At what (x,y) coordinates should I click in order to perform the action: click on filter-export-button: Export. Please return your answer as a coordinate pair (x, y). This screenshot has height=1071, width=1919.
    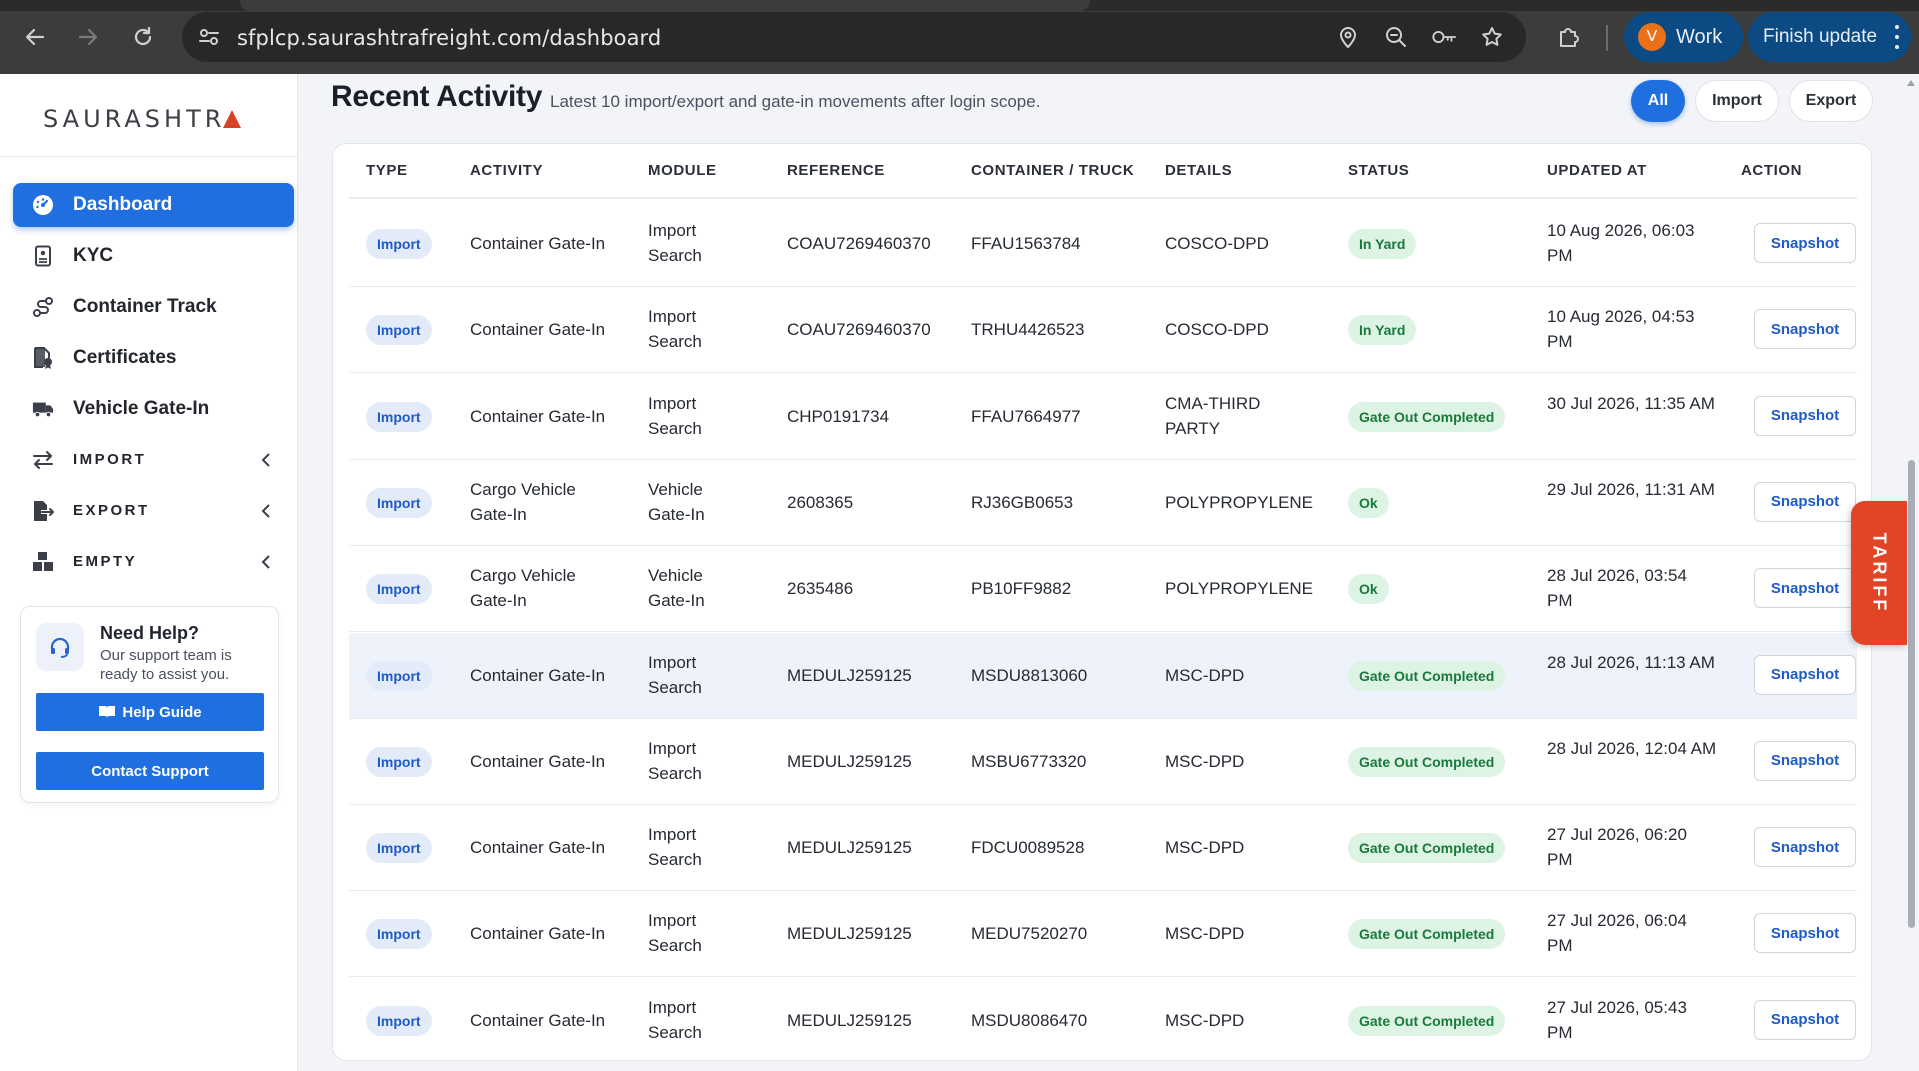
    Looking at the image, I should click on (1831, 101).